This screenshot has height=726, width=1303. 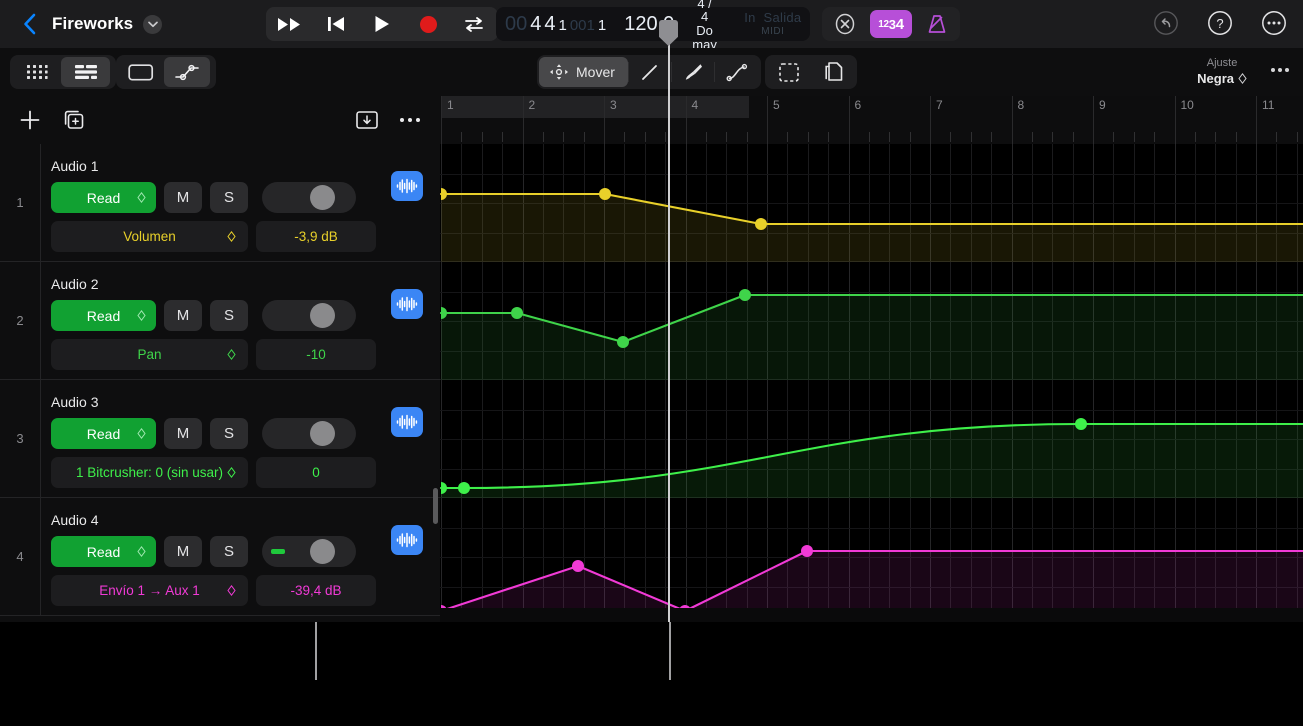 What do you see at coordinates (871, 120) in the screenshot?
I see `ruler: 1234567891011121314` at bounding box center [871, 120].